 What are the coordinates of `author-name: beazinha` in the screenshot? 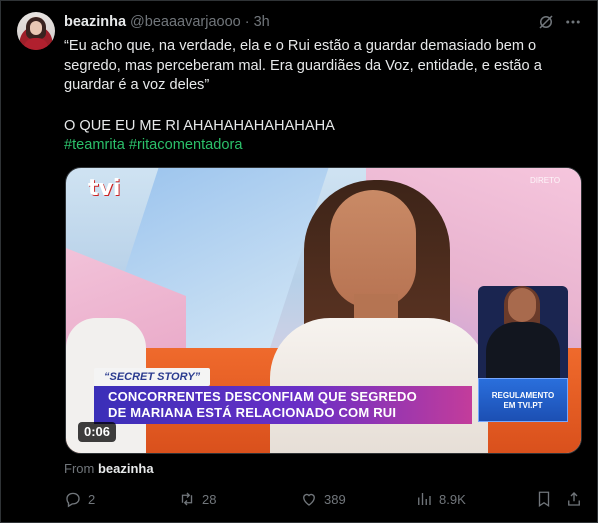 It's located at (95, 22).